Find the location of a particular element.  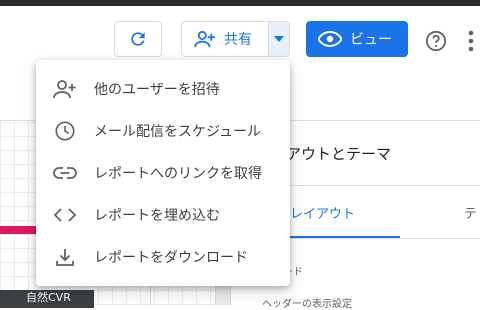

header-settings-label: ヘッダーの表示設定 is located at coordinates (307, 304).